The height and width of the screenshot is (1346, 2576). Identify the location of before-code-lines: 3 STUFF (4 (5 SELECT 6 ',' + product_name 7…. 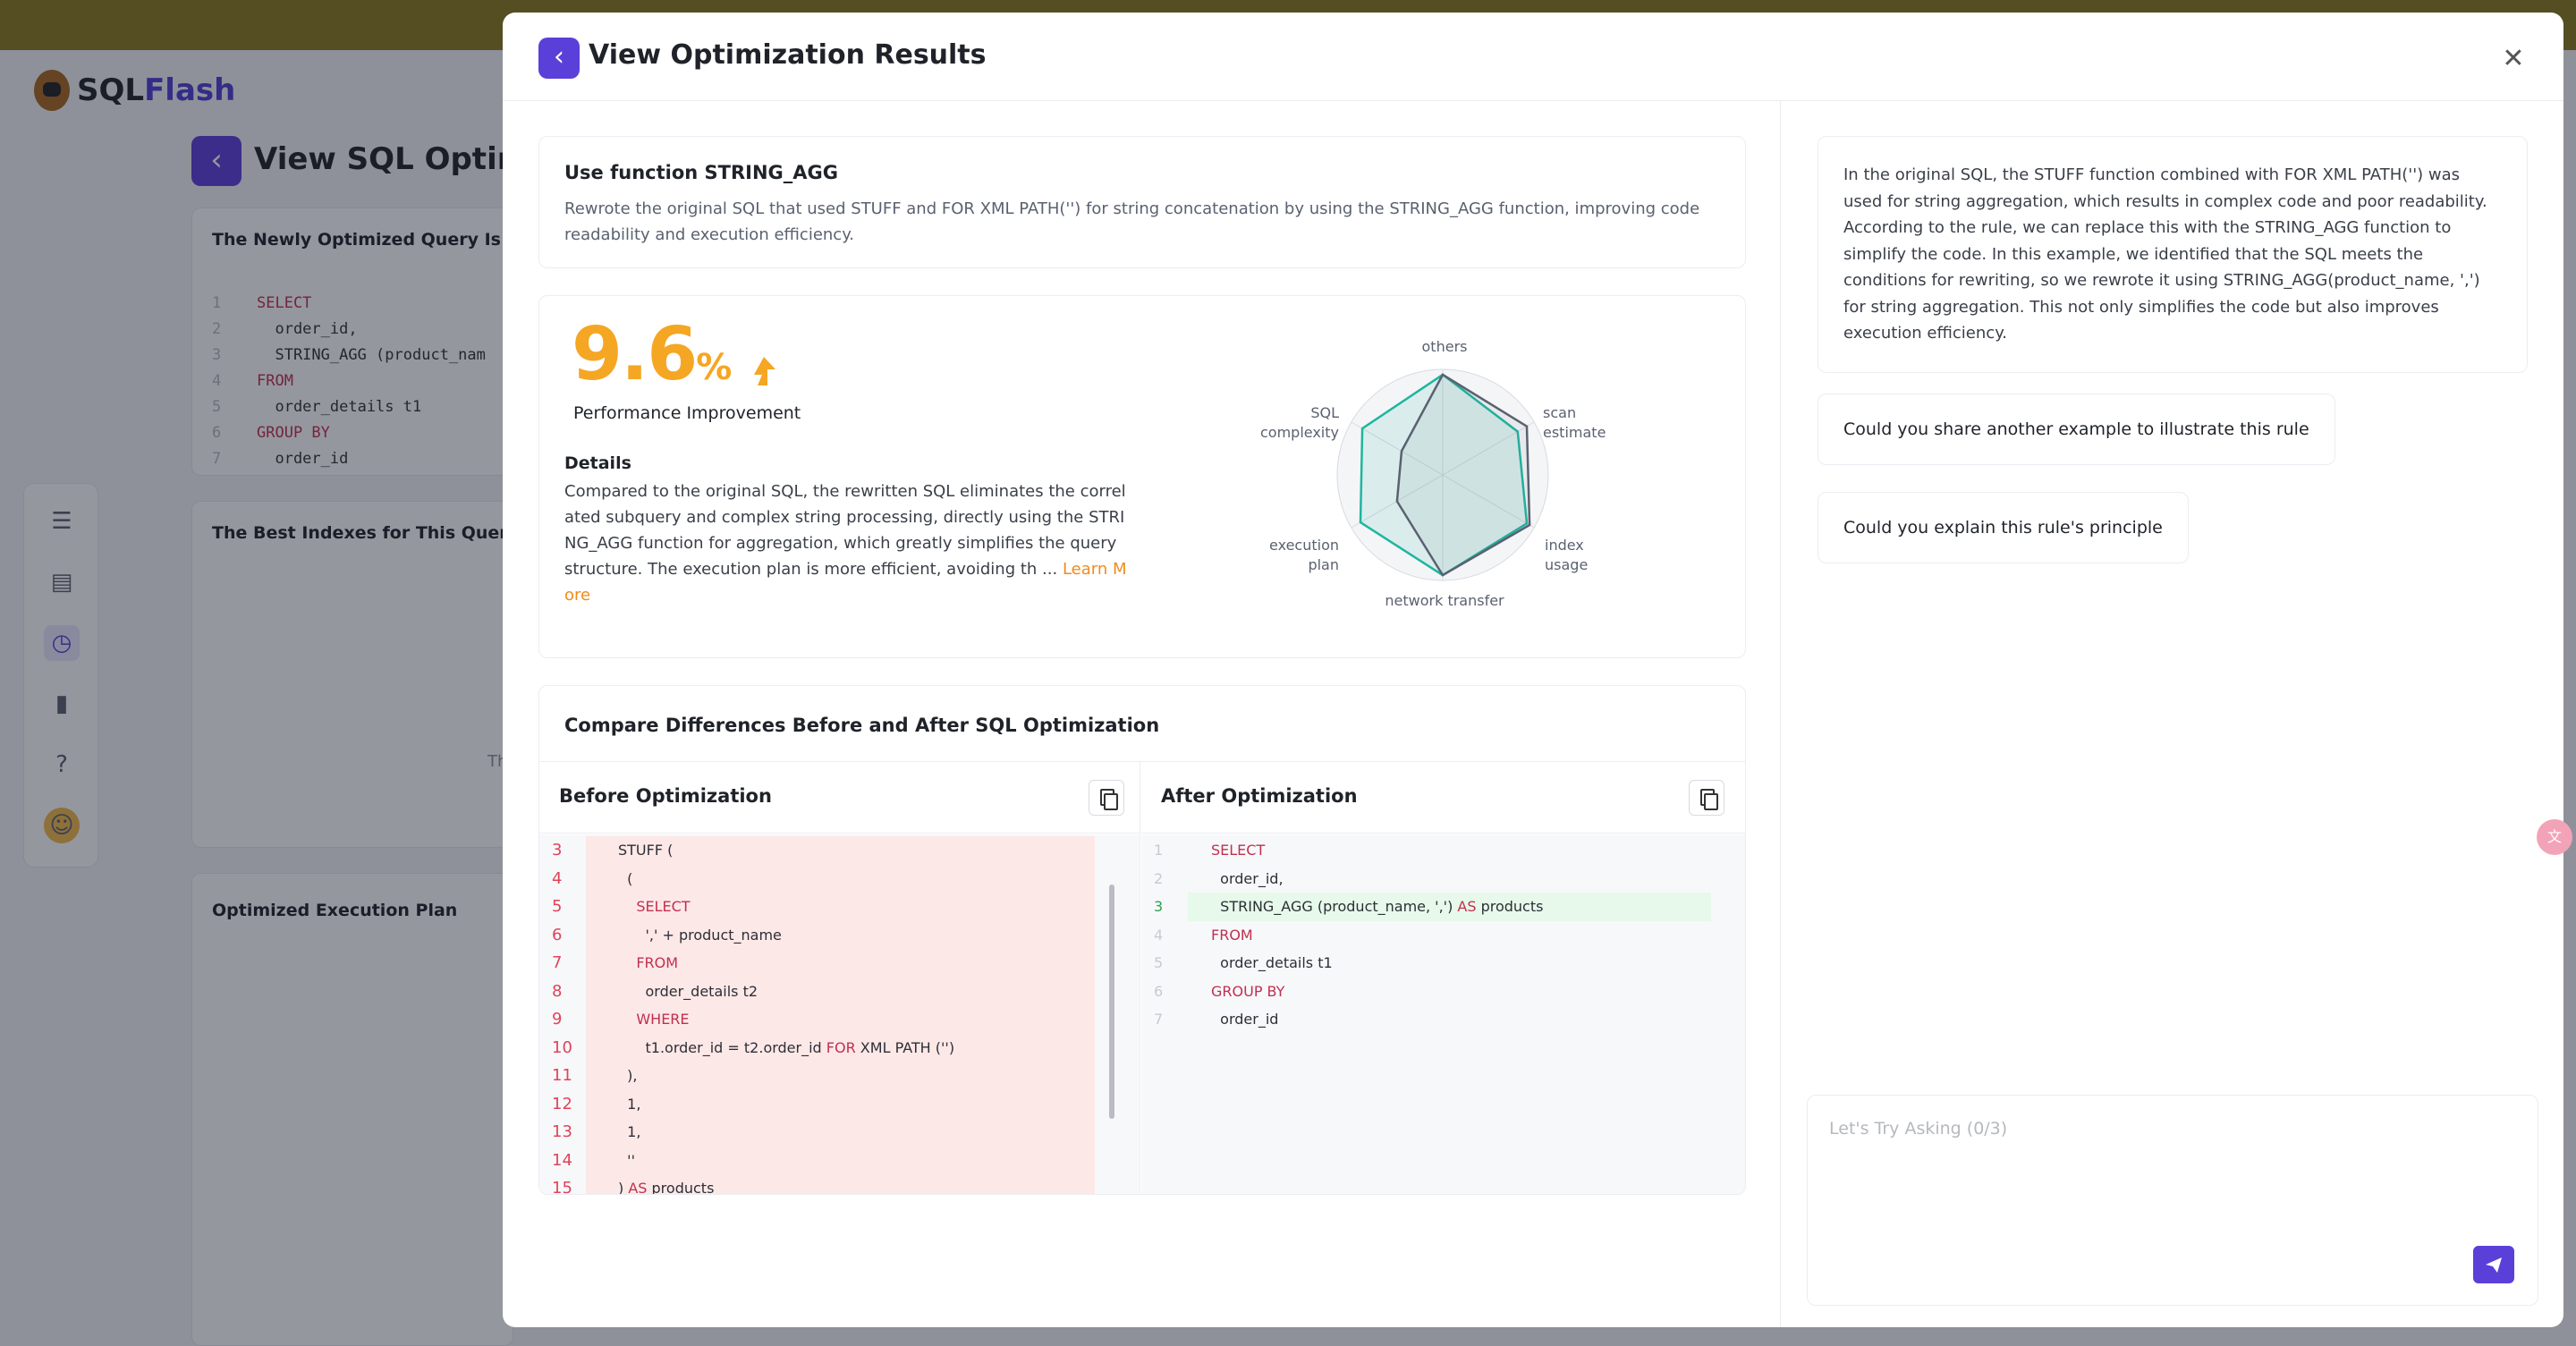
(839, 1015).